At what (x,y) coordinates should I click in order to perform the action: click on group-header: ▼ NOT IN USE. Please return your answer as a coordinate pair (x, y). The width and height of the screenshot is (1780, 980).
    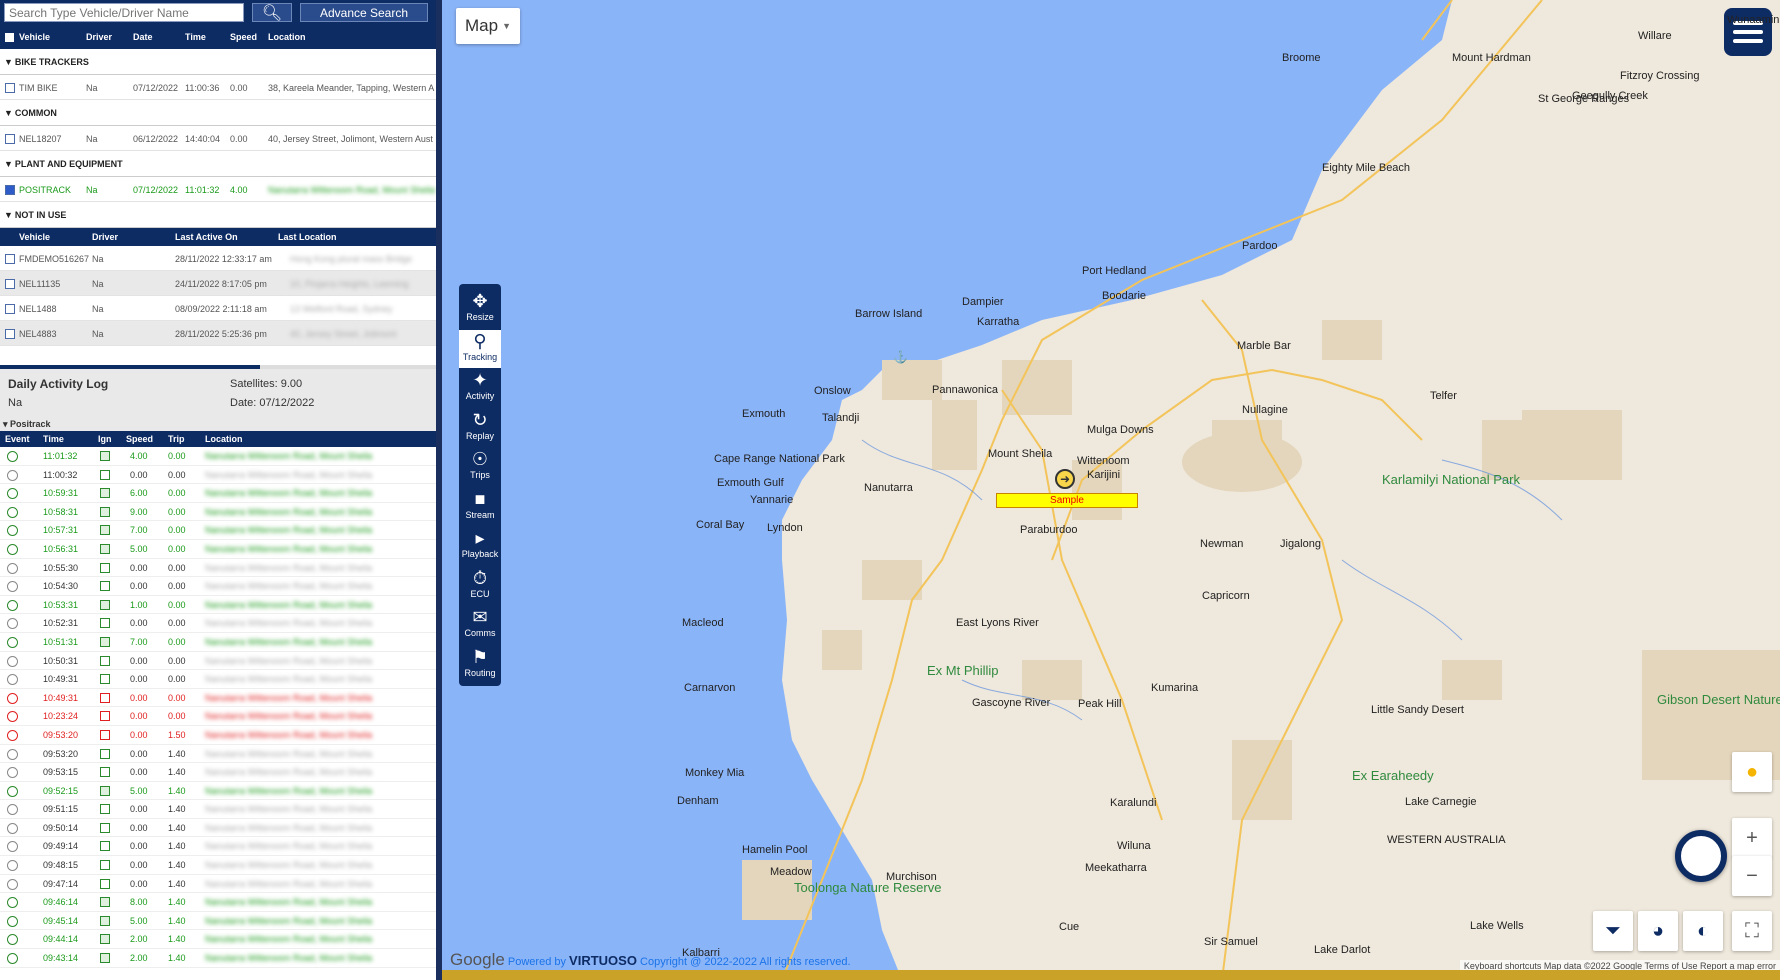
    Looking at the image, I should click on (218, 215).